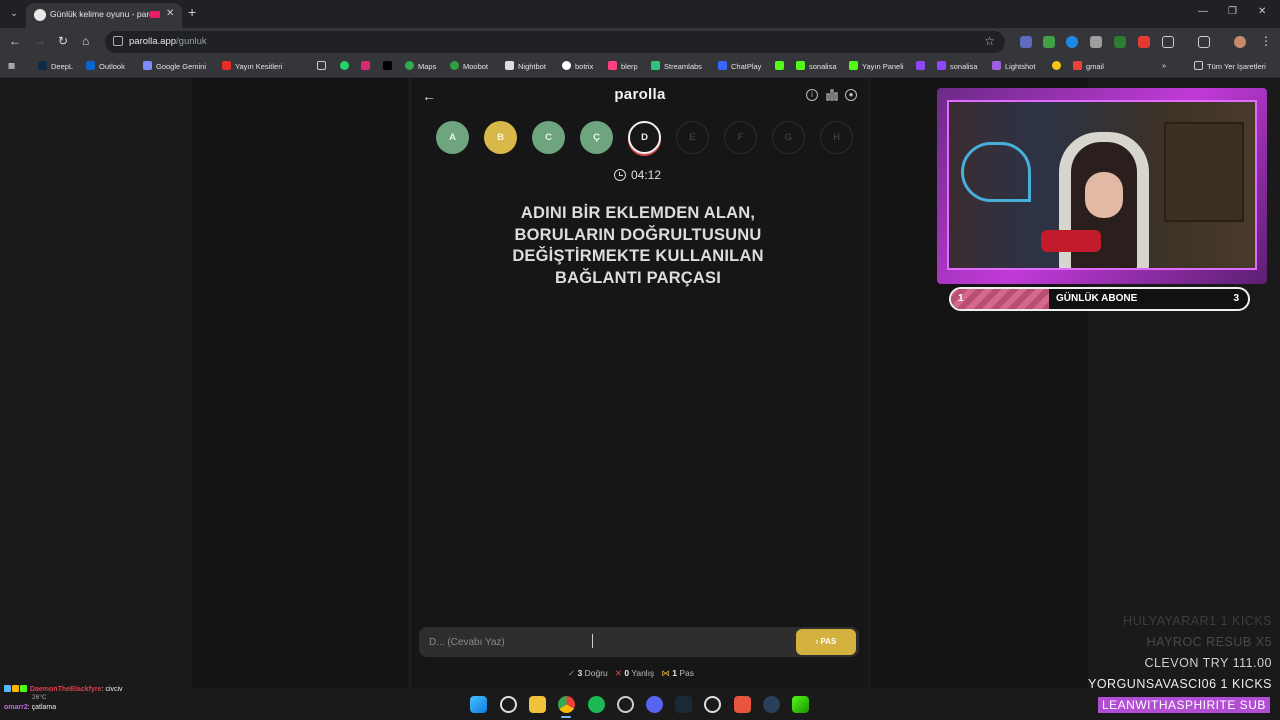 The image size is (1280, 720). What do you see at coordinates (781, 66) in the screenshot?
I see `kick-icon` at bounding box center [781, 66].